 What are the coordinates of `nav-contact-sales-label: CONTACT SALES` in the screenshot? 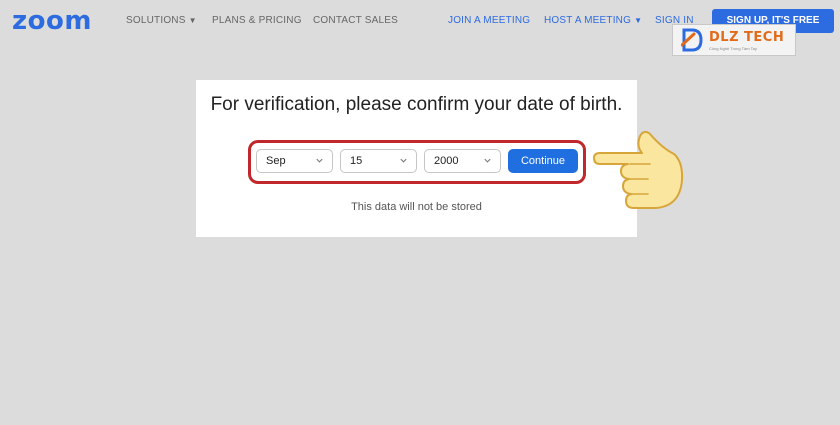 It's located at (356, 20).